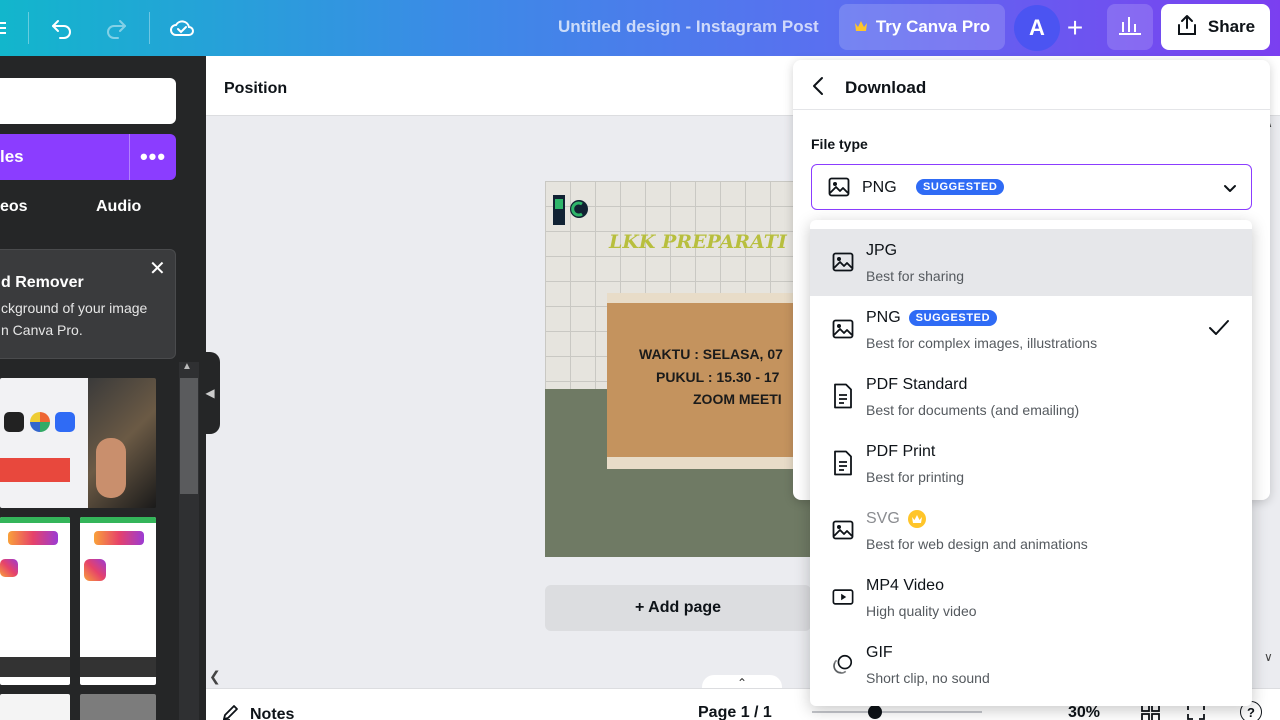  I want to click on bar-chart-icon, so click(1130, 27).